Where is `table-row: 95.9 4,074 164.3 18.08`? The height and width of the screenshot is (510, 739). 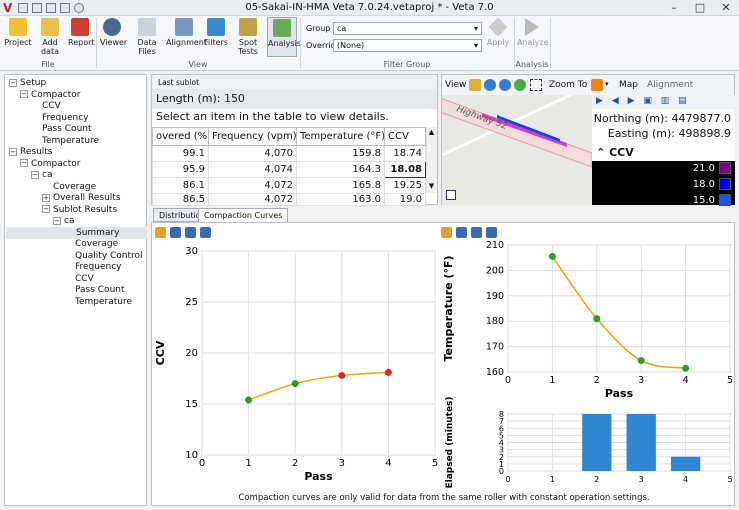
table-row: 95.9 4,074 164.3 18.08 is located at coordinates (289, 169).